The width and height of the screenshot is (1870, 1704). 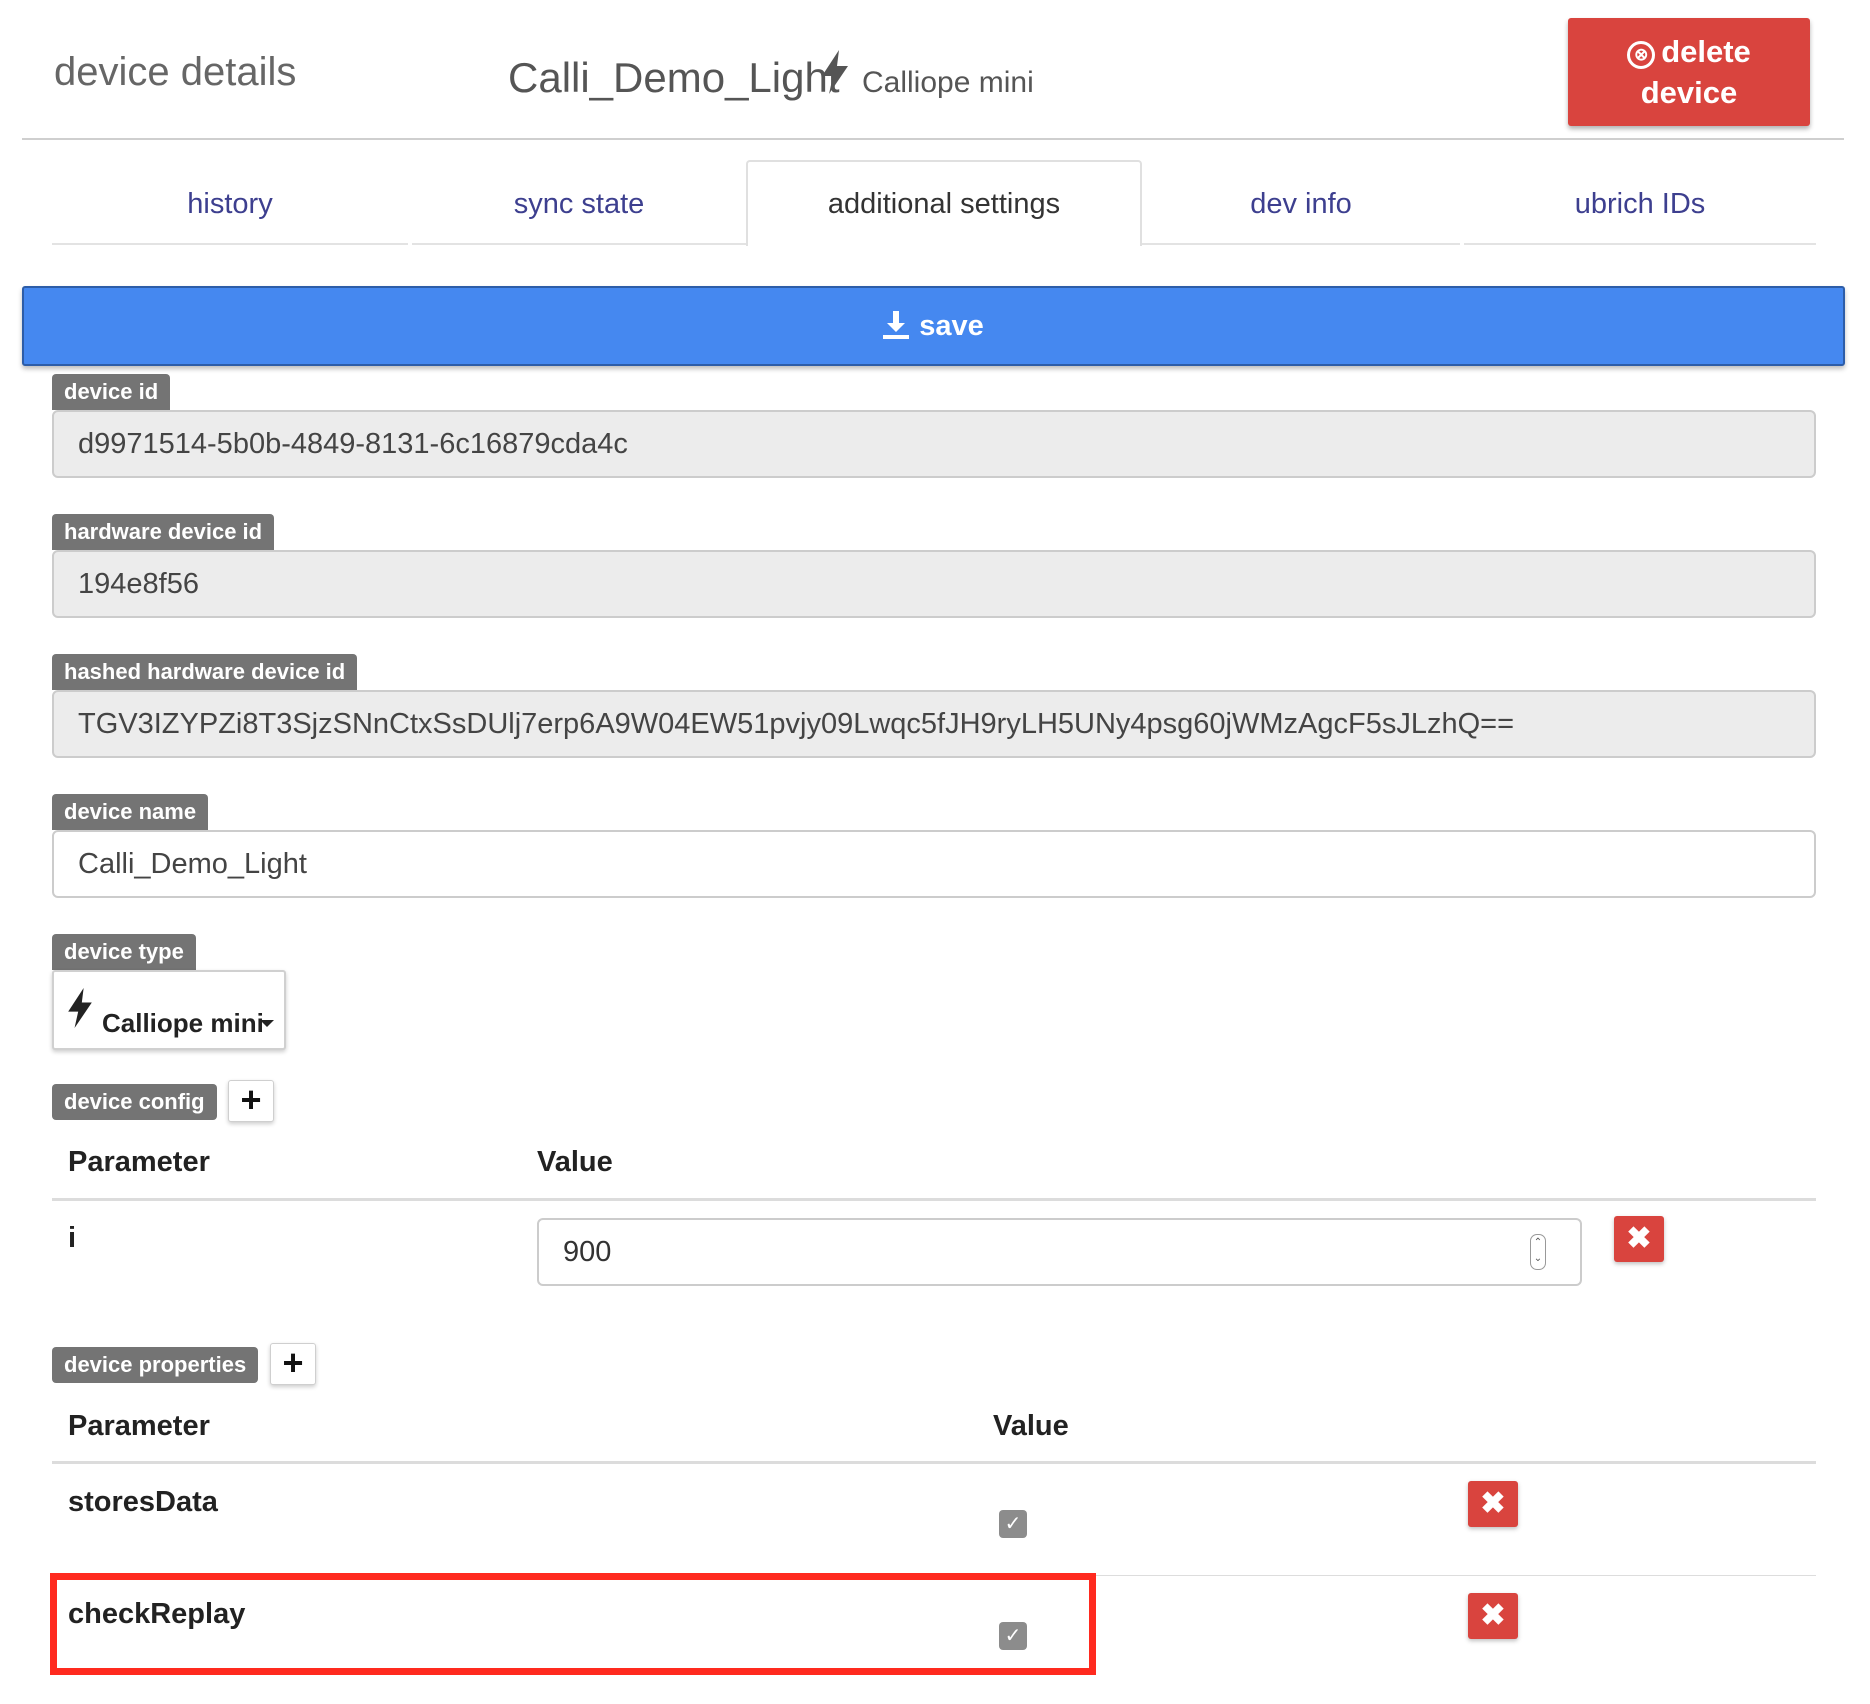 I want to click on tab-ubrich-ids: ubrich IDs, so click(x=1640, y=204).